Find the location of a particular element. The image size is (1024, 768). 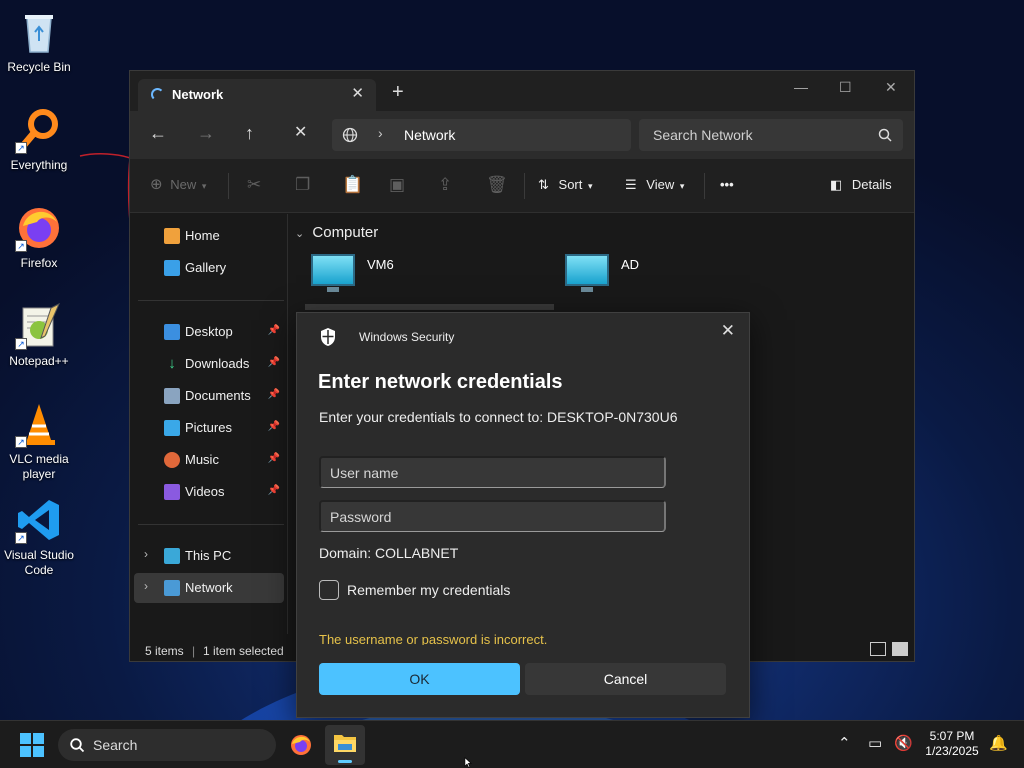

group-label: Computer is located at coordinates (345, 232).